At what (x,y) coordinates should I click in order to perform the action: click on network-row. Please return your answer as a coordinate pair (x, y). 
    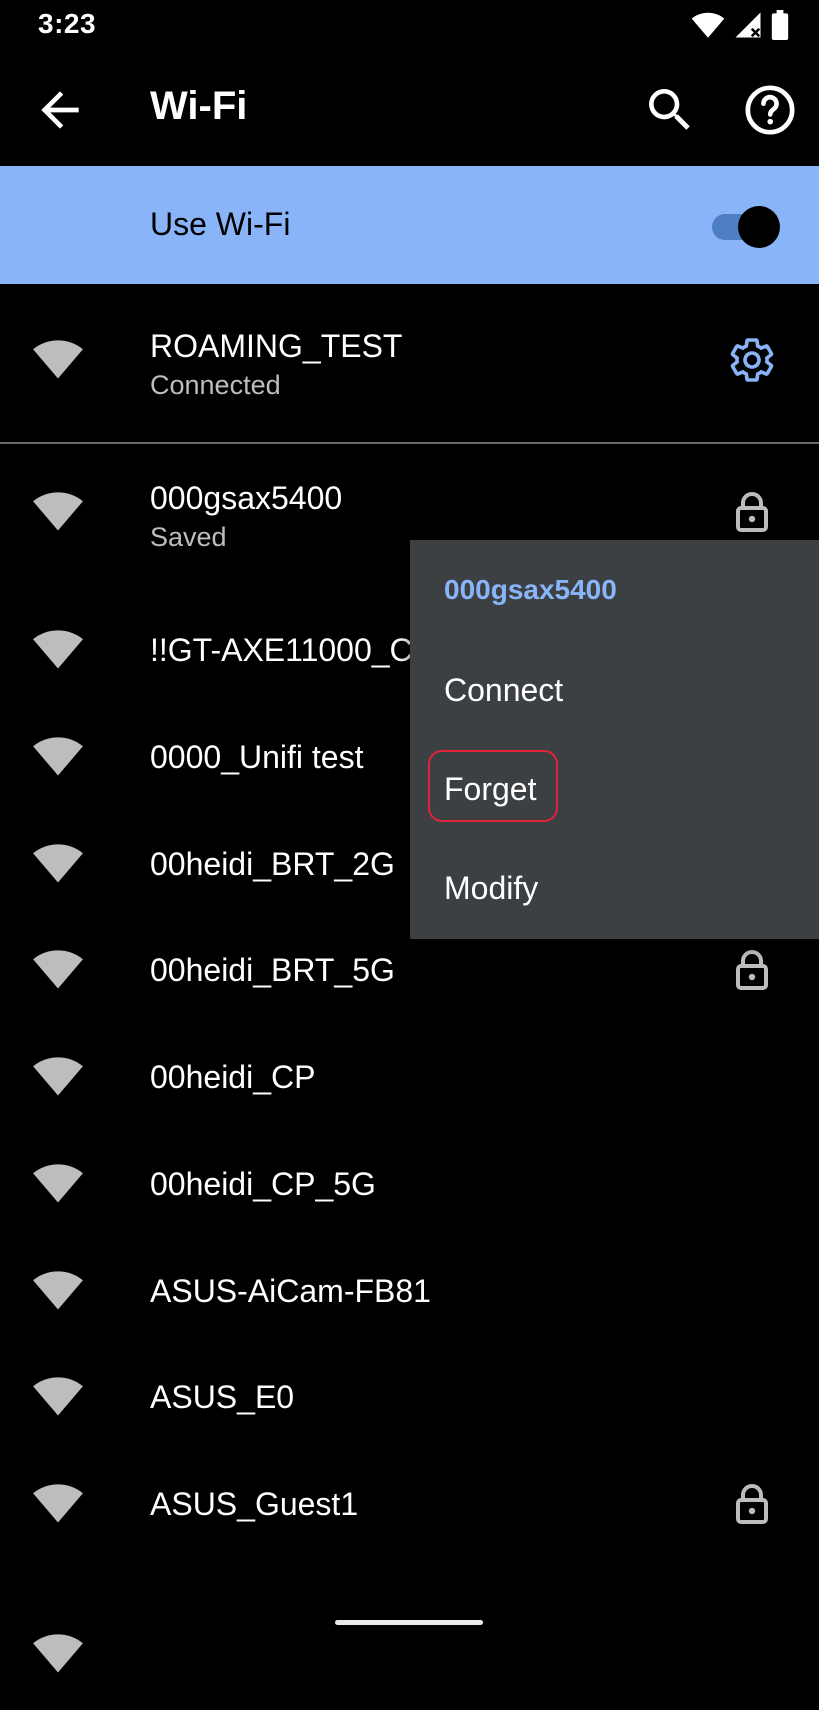
    Looking at the image, I should click on (409, 1655).